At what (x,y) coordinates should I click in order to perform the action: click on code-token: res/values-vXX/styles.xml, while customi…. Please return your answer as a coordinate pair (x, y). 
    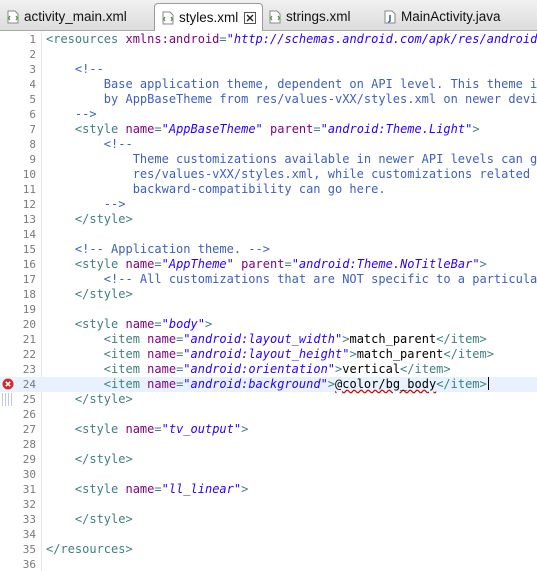
    Looking at the image, I should click on (291, 174).